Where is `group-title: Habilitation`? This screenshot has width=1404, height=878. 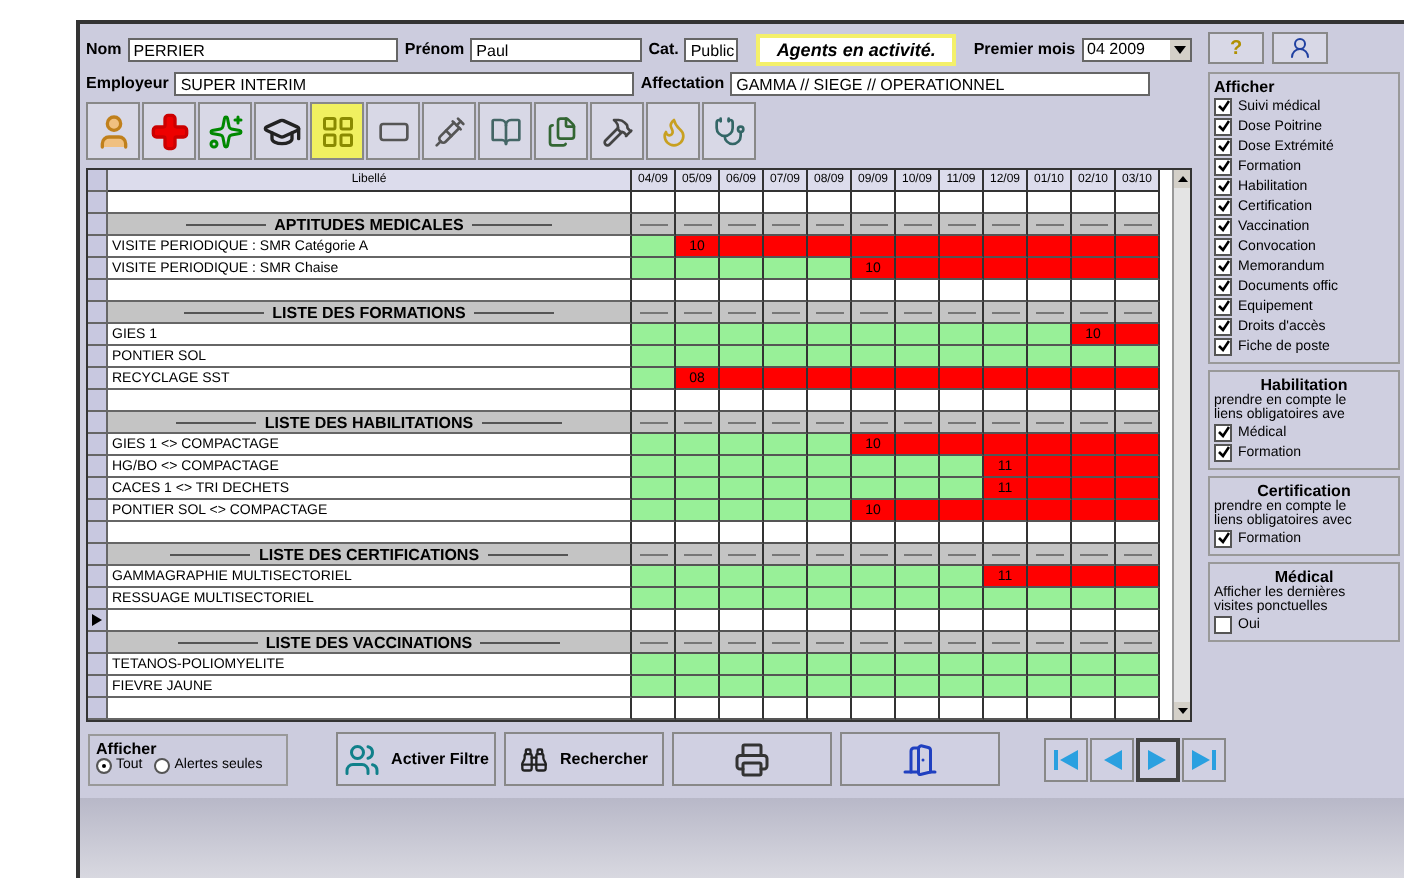 group-title: Habilitation is located at coordinates (1305, 385).